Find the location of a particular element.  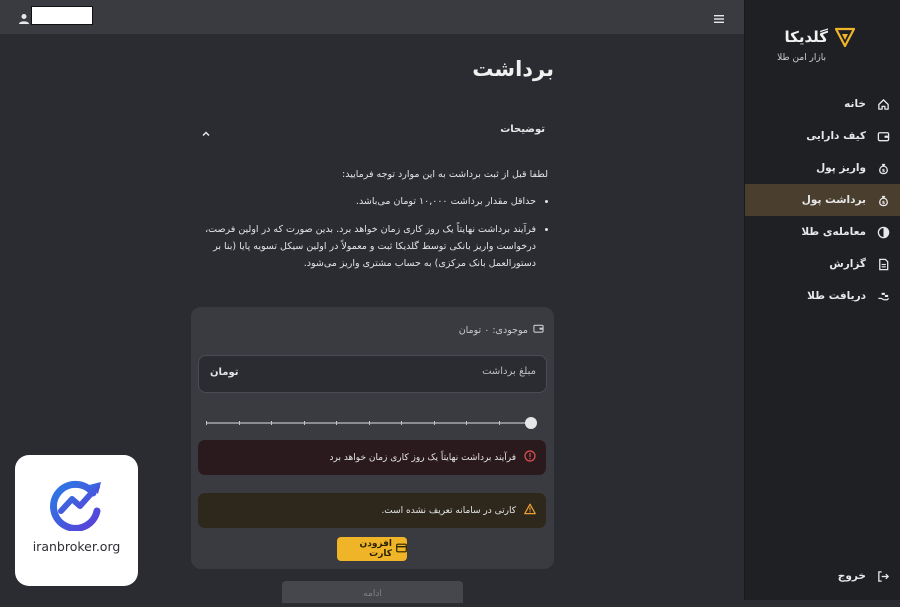

logout-label: خروج is located at coordinates (851, 576).